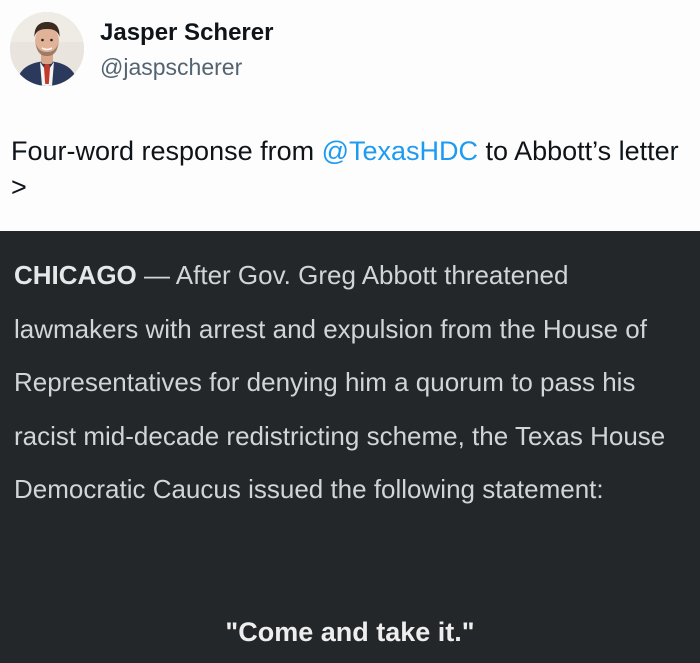 The image size is (700, 663). What do you see at coordinates (186, 33) in the screenshot?
I see `author-name: Jasper Scherer` at bounding box center [186, 33].